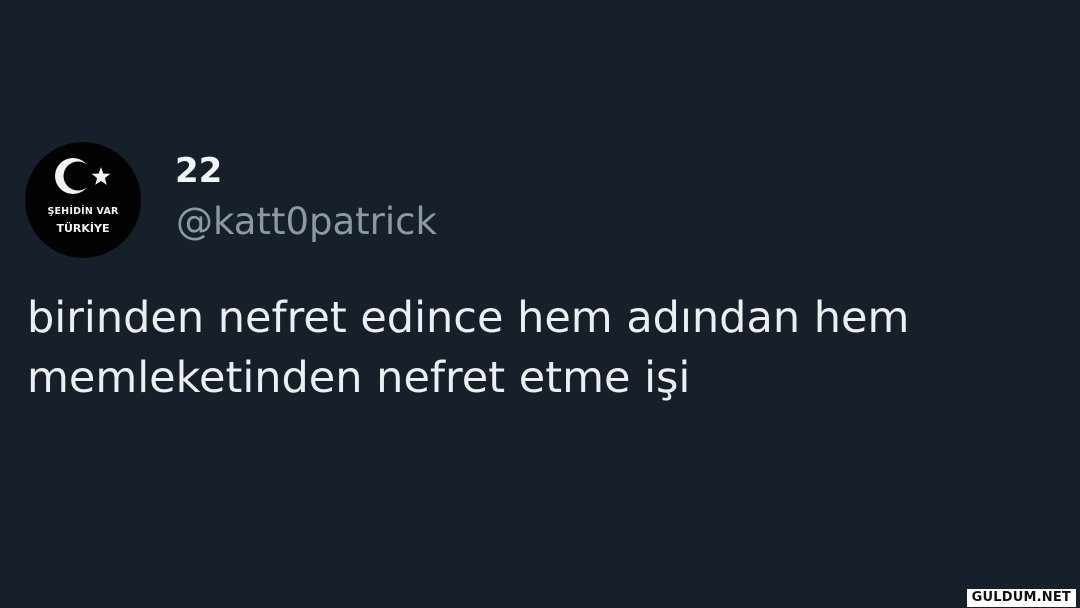 The width and height of the screenshot is (1080, 608). Describe the element at coordinates (198, 171) in the screenshot. I see `display-name: 22` at that location.